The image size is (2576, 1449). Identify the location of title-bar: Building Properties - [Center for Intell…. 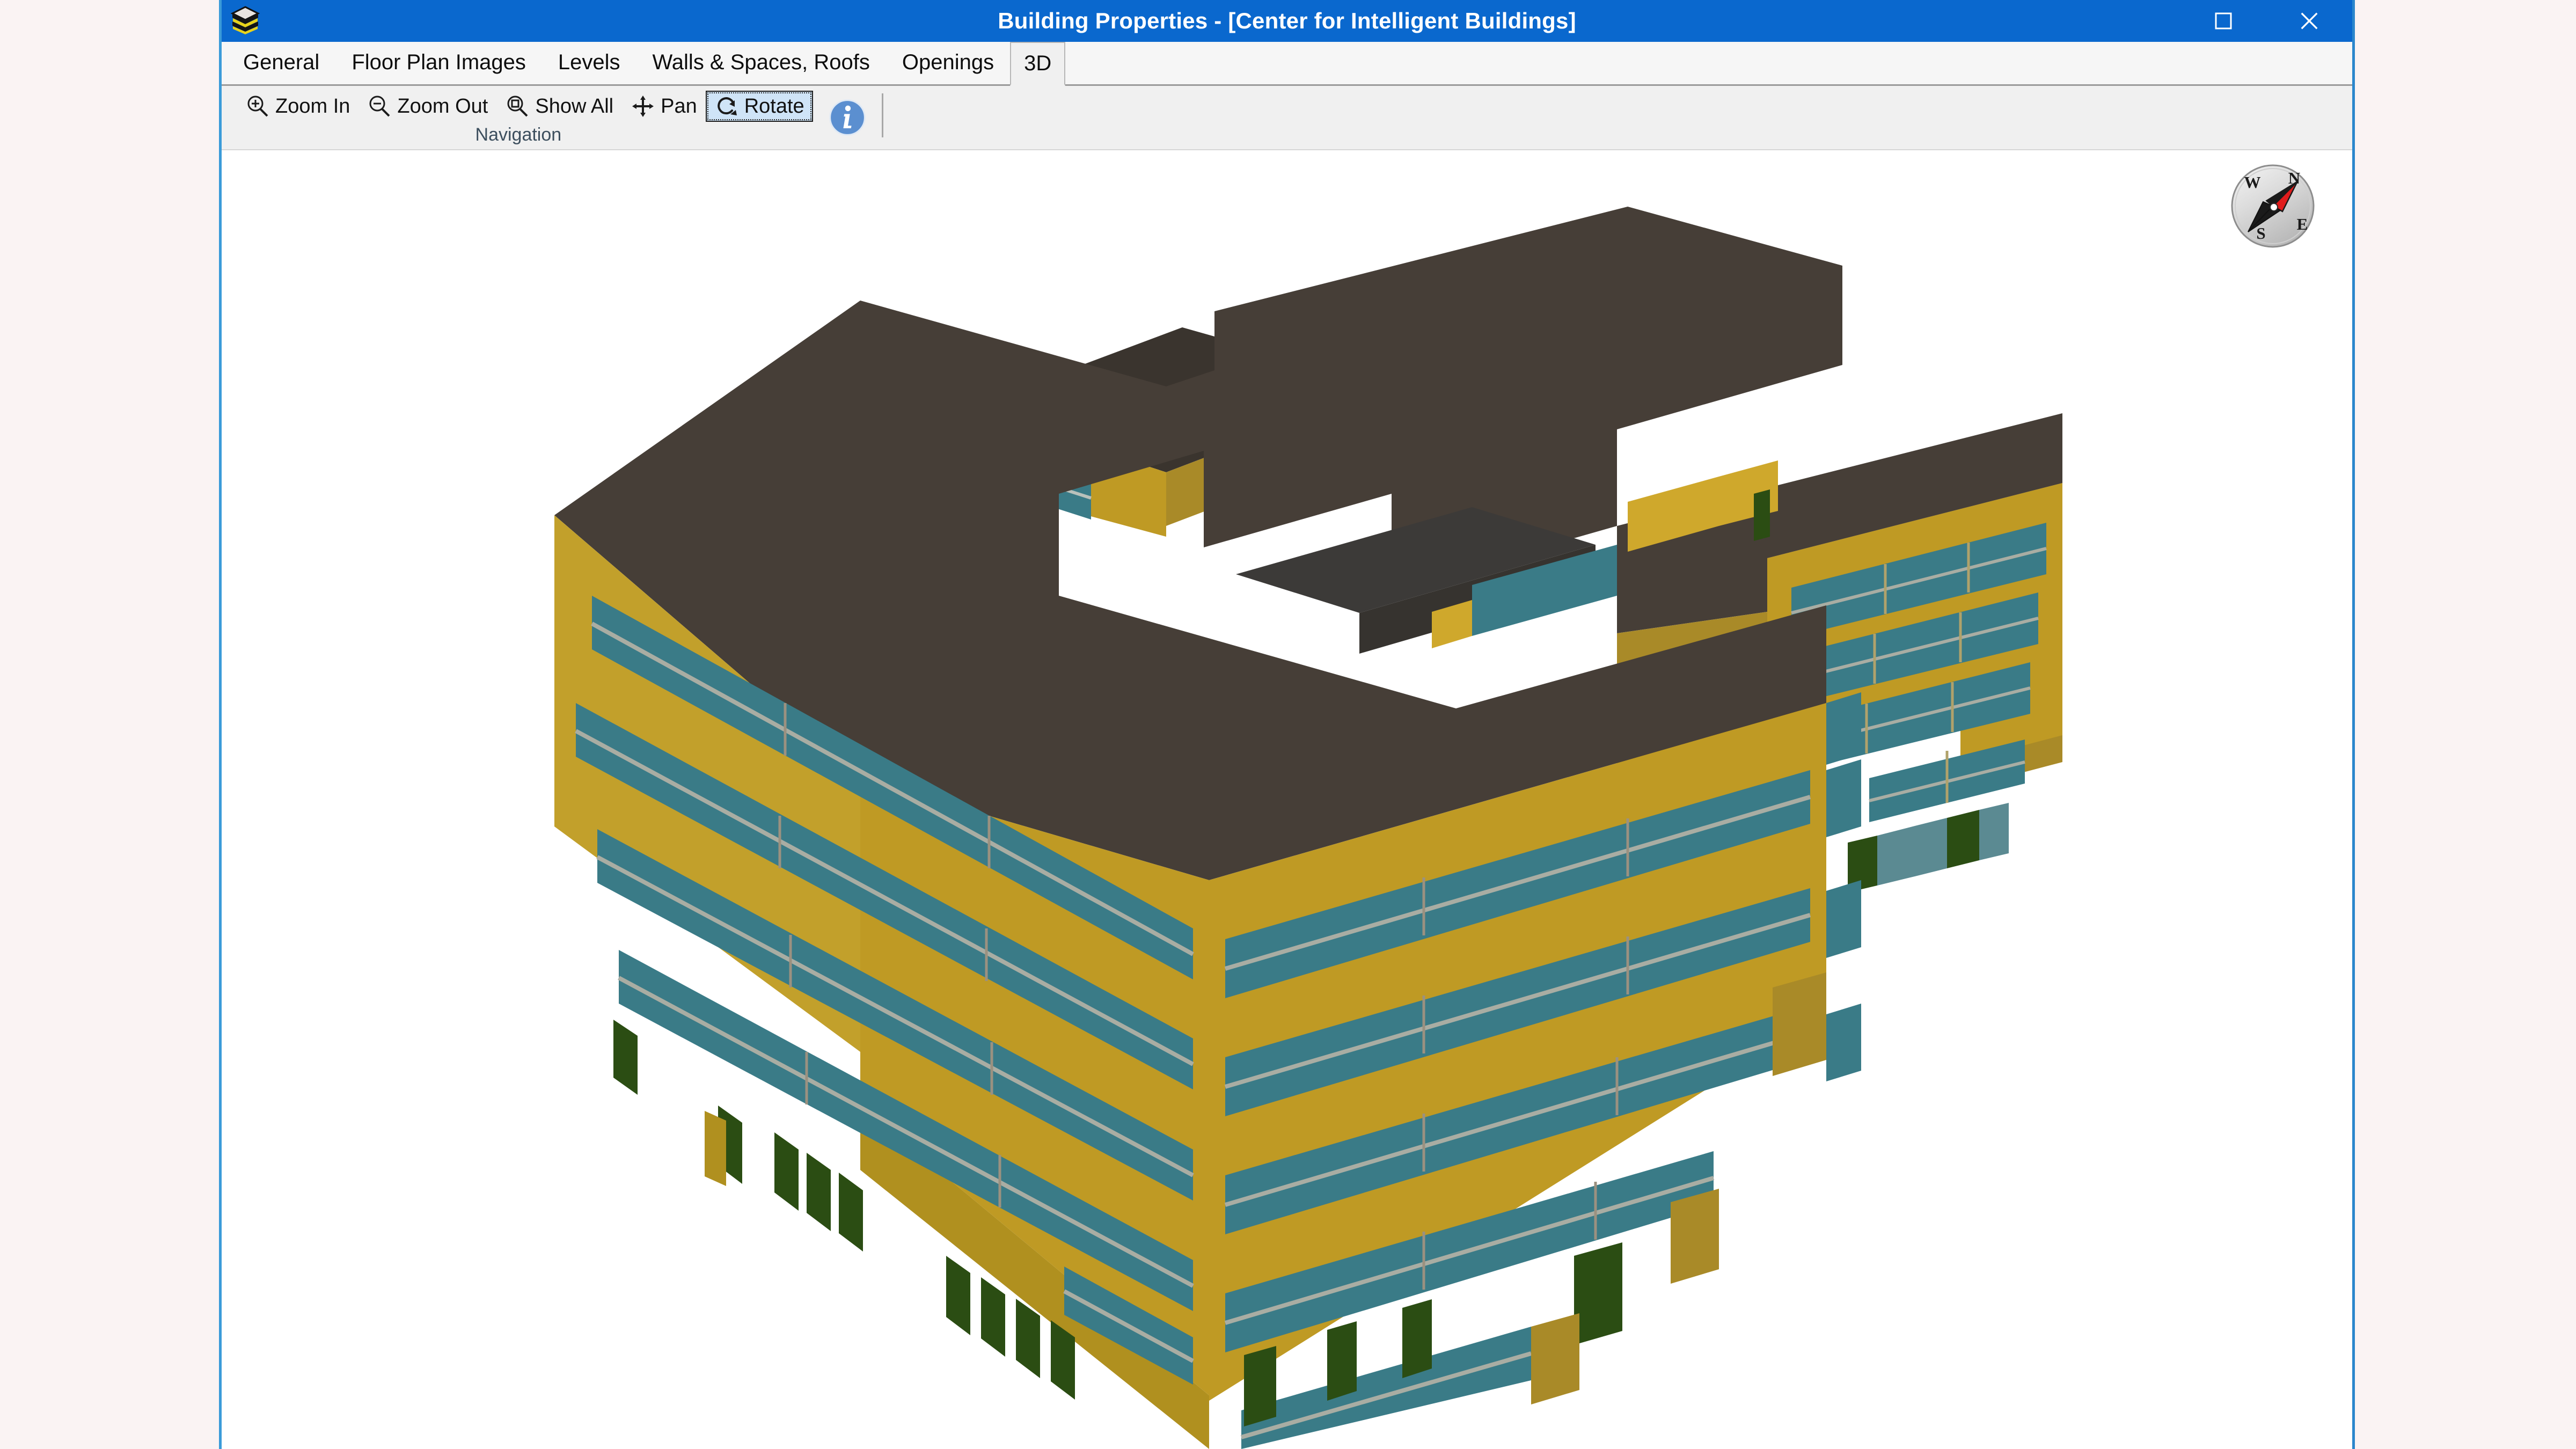
(1287, 21).